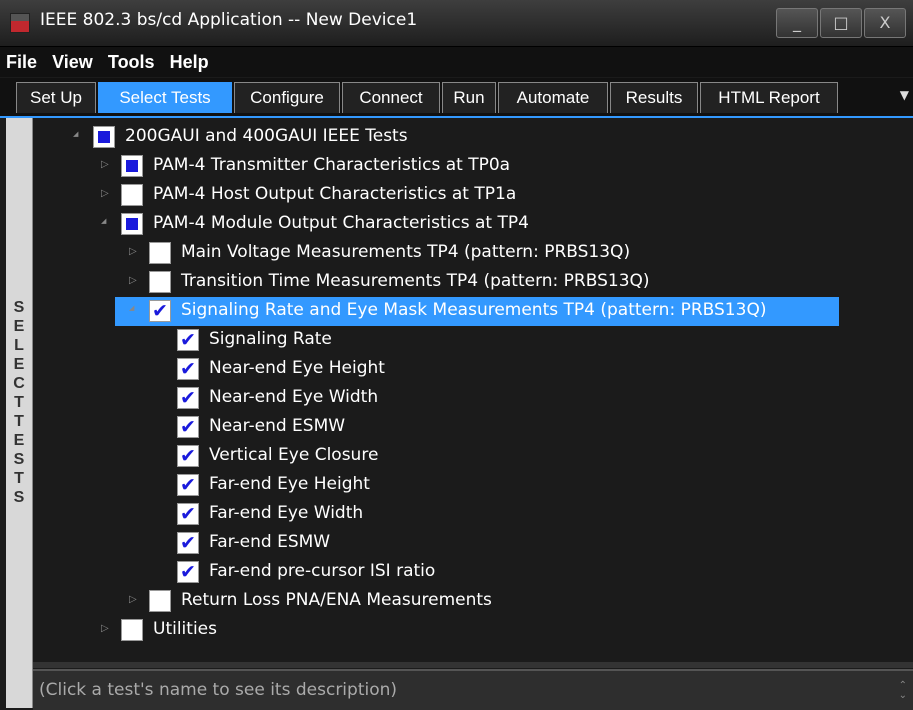  What do you see at coordinates (473, 455) in the screenshot?
I see `tree-row: ✔ Vertical Eye Closure` at bounding box center [473, 455].